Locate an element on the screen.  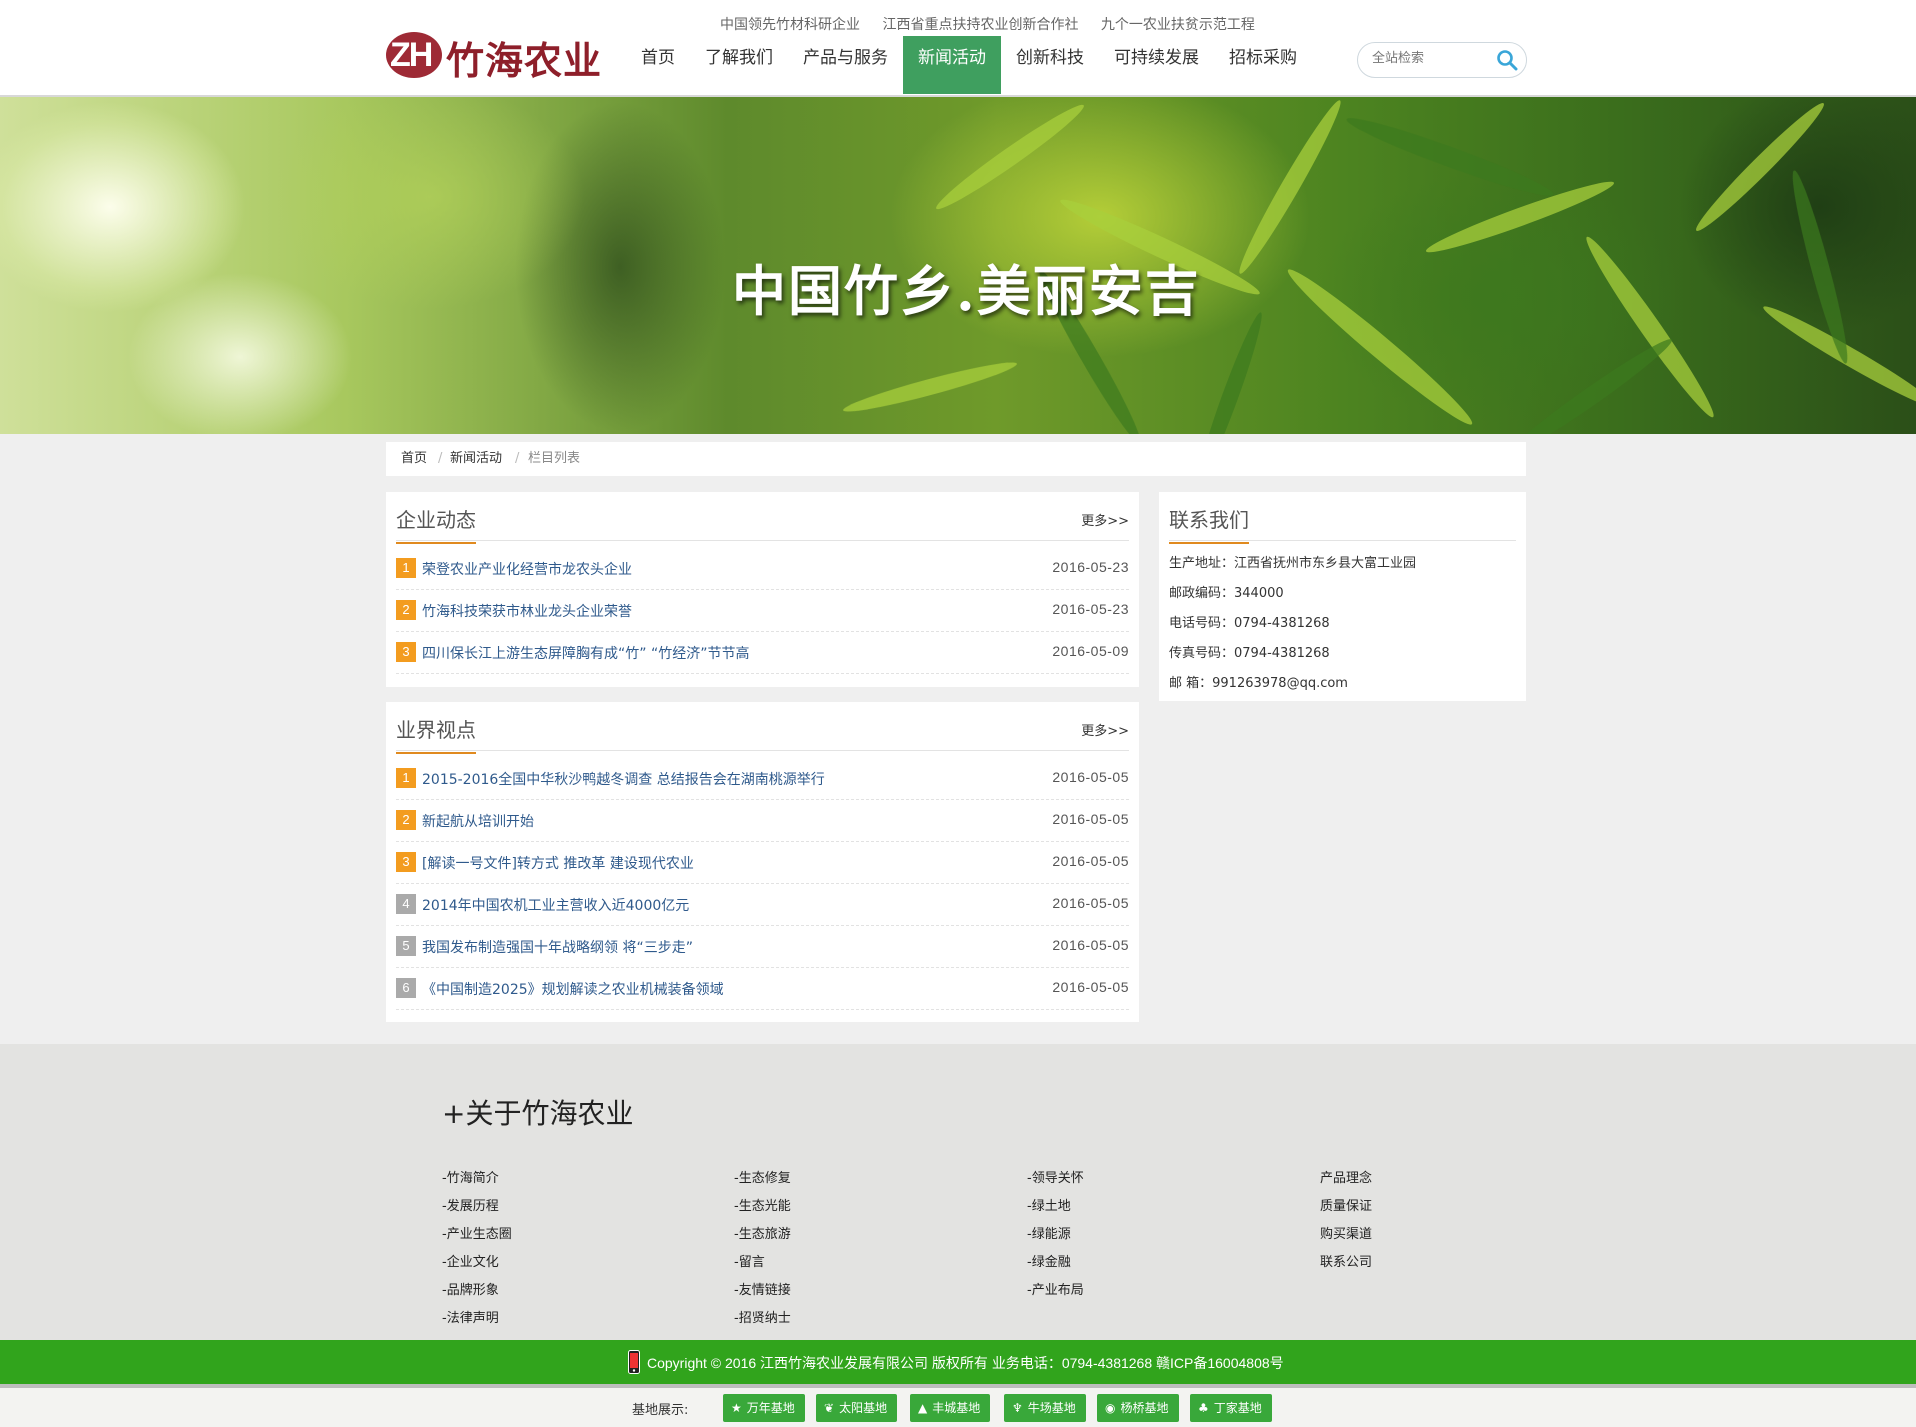
rank-badge: 2 is located at coordinates (406, 610).